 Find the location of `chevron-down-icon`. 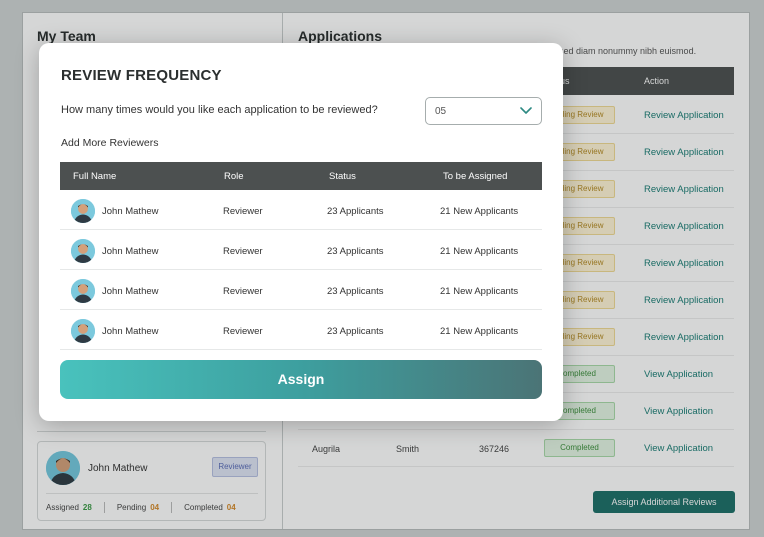

chevron-down-icon is located at coordinates (526, 111).